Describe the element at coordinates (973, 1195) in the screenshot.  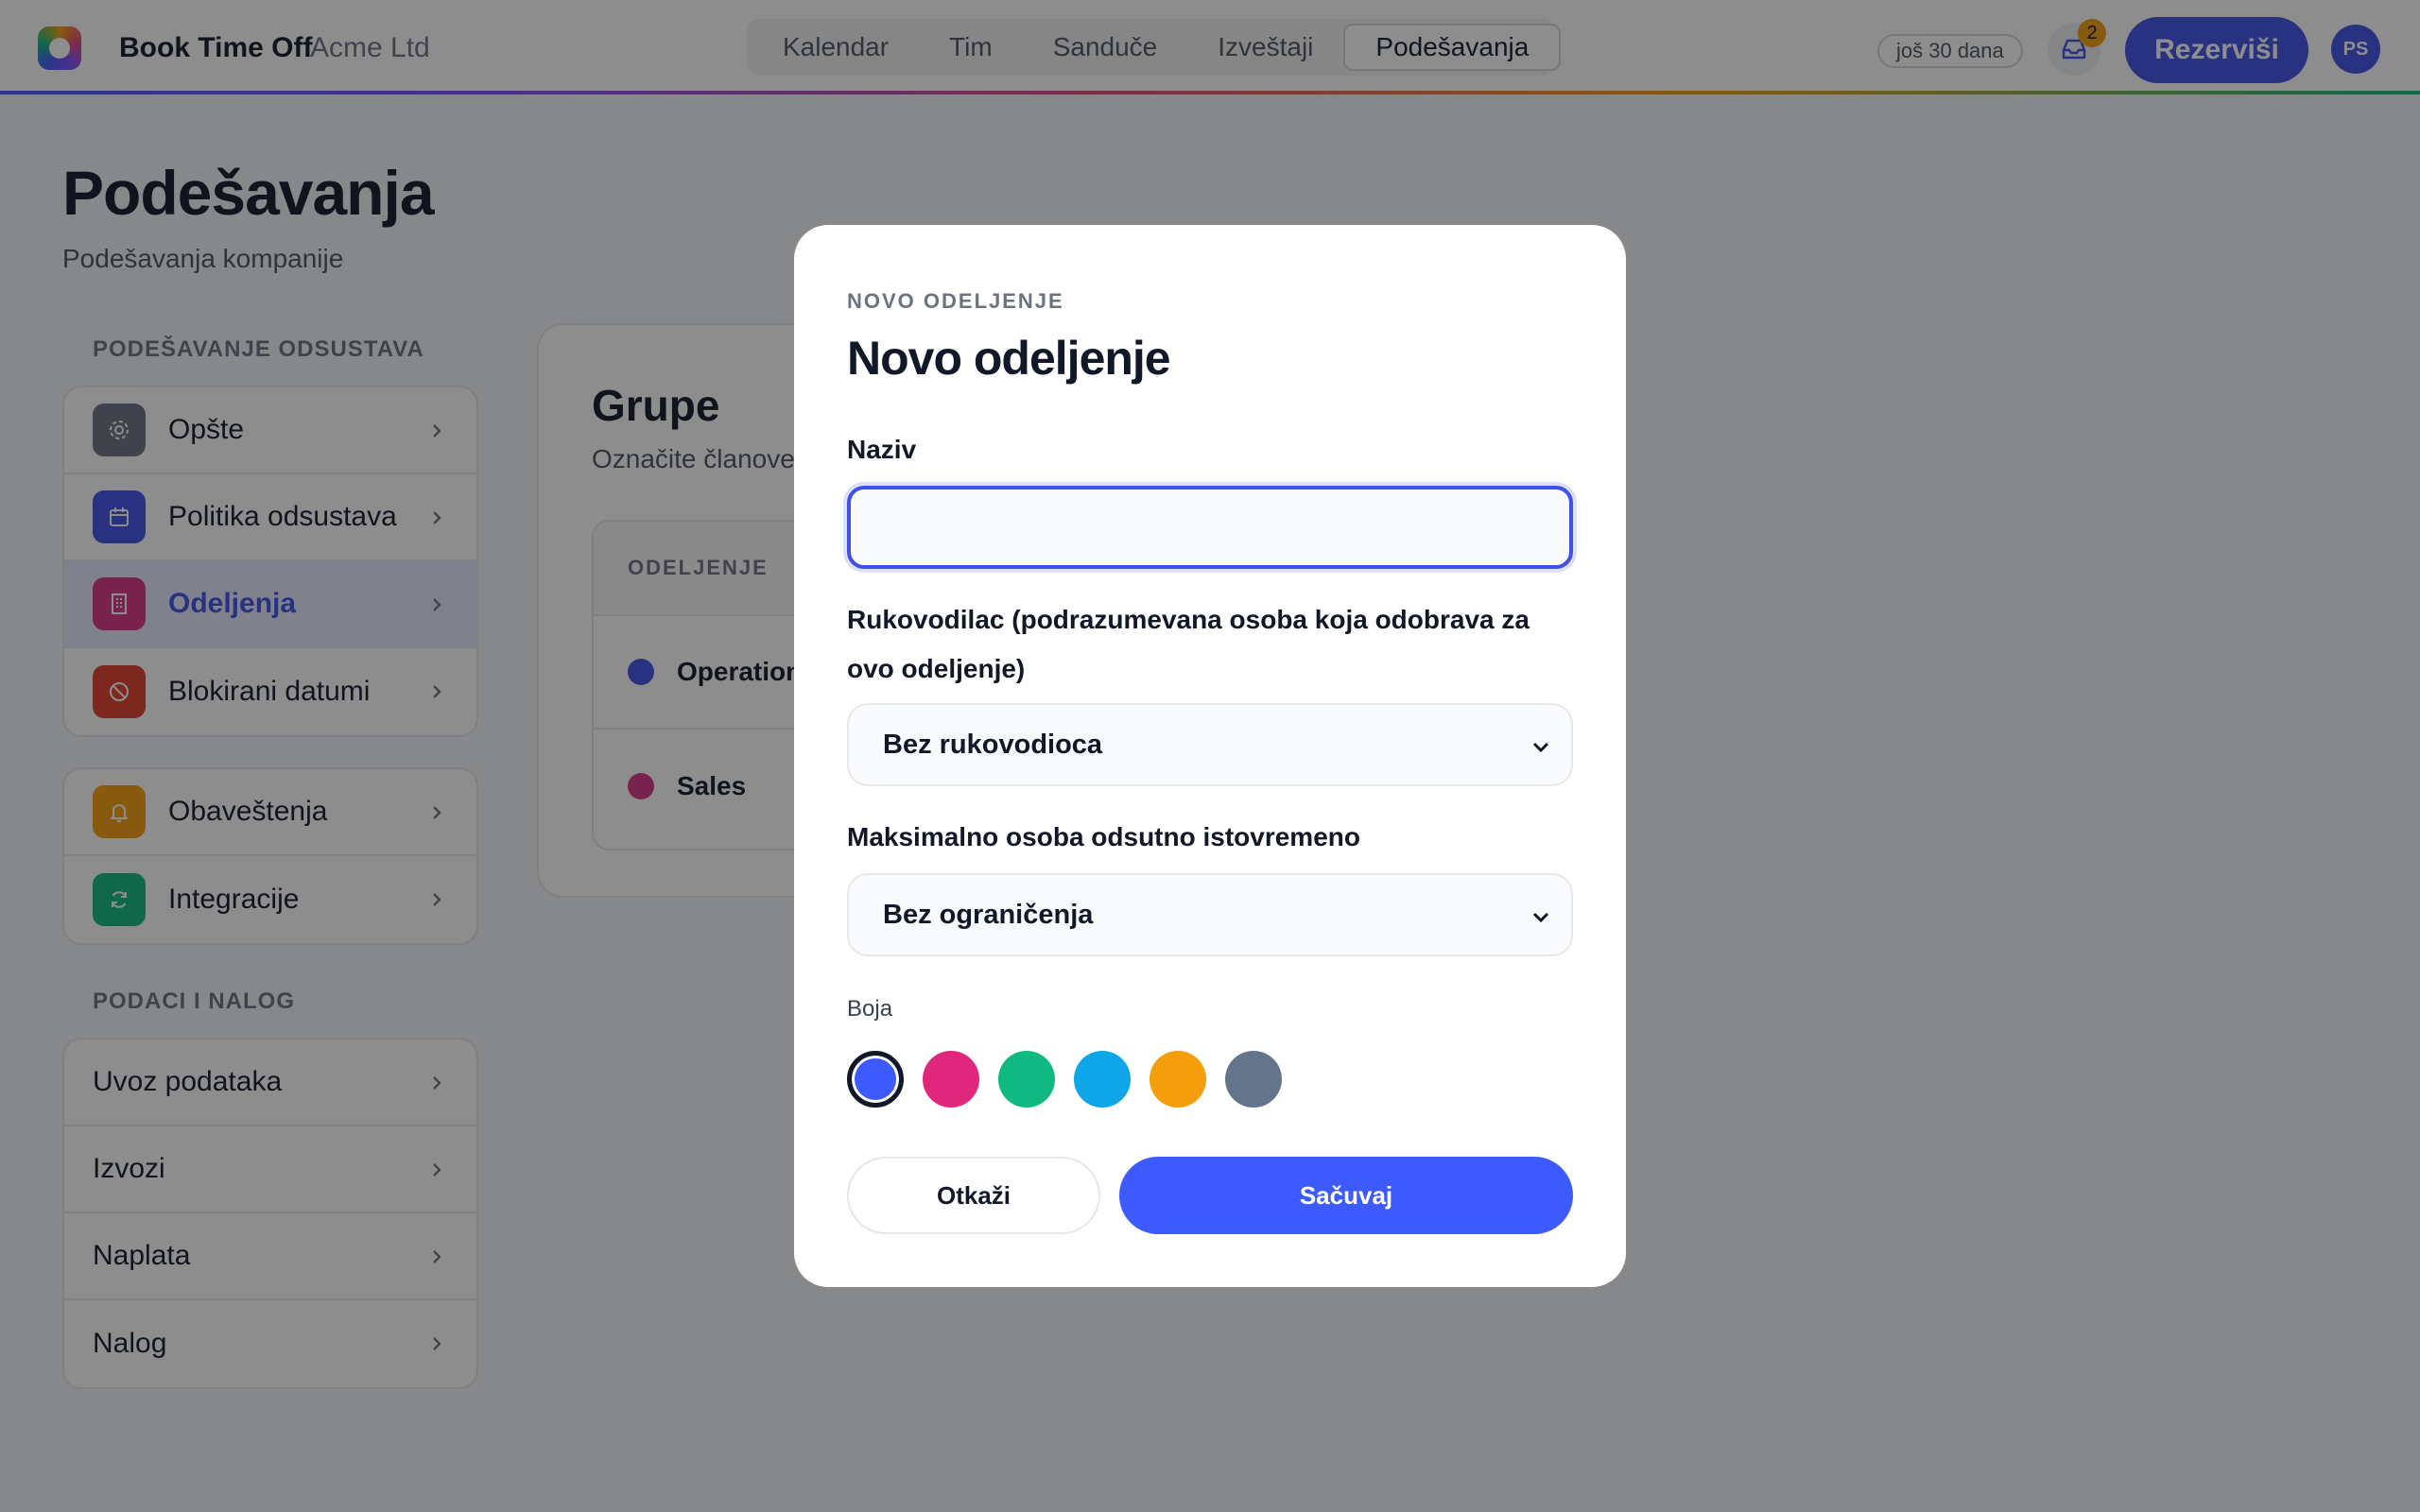
I see `cancel-button: Otkaži` at that location.